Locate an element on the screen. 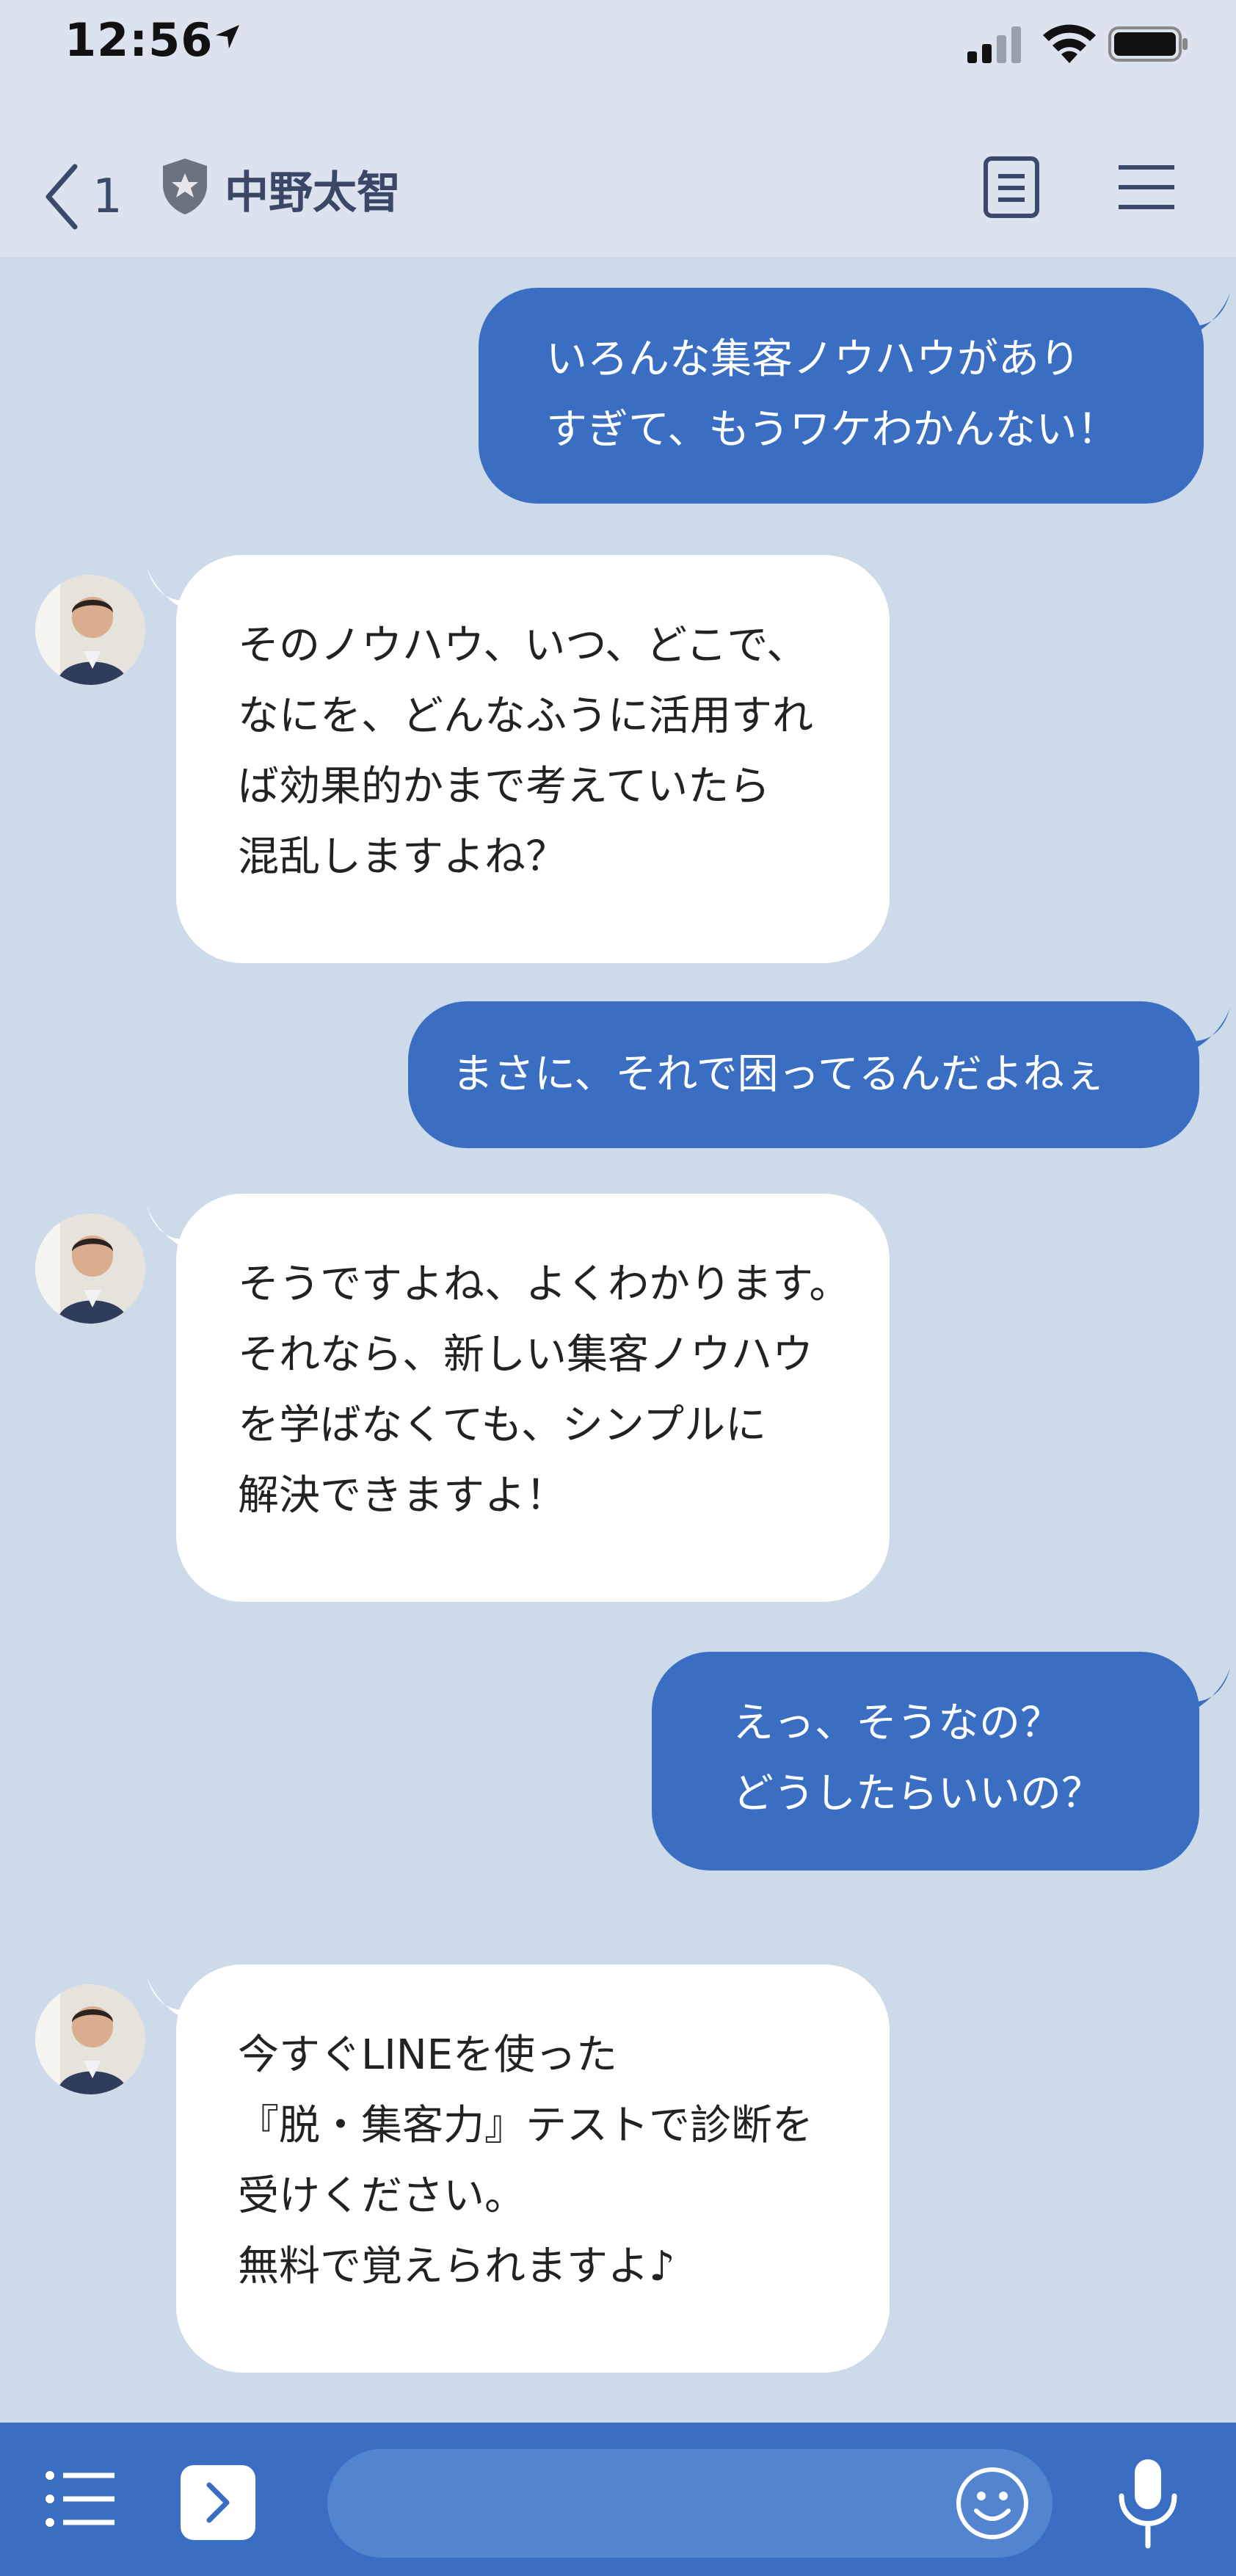  input-bar is located at coordinates (618, 2499).